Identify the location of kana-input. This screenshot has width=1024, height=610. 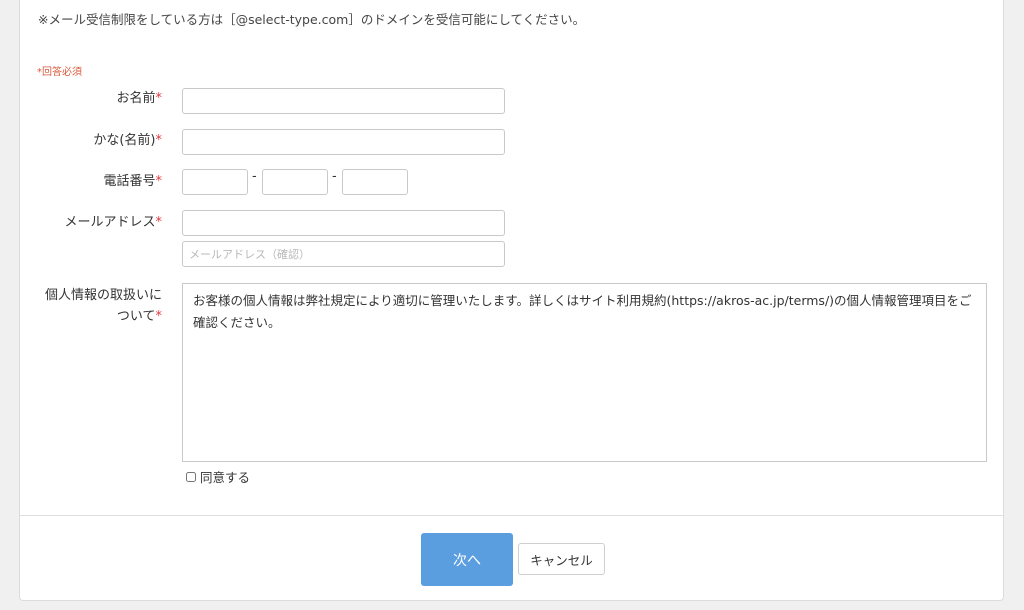
(343, 142).